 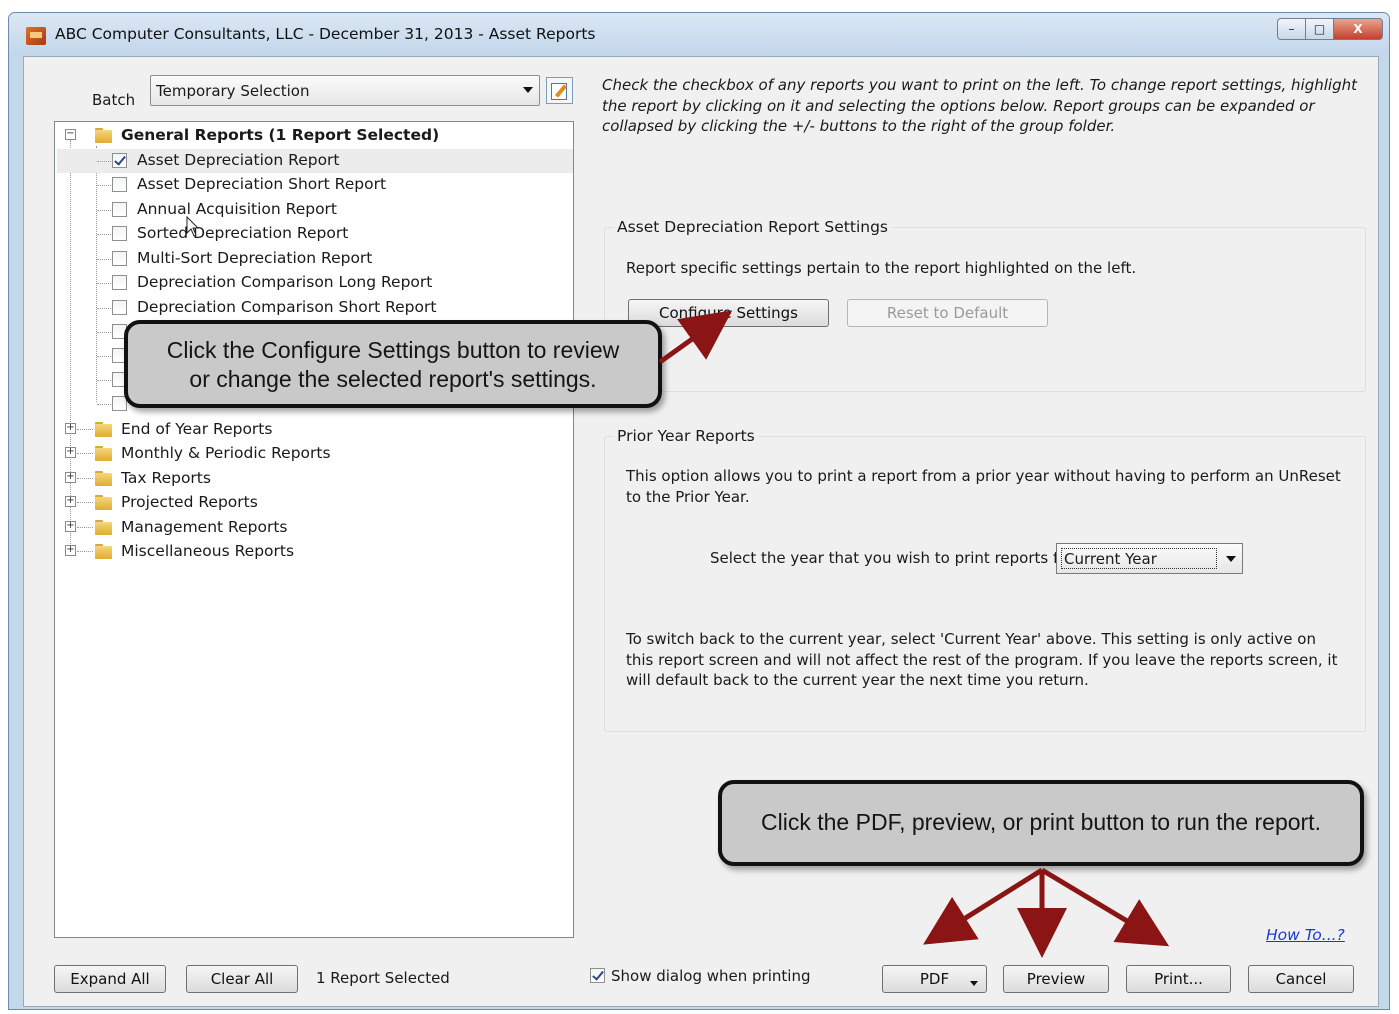 I want to click on show-dialog-checkbox, so click(x=597, y=975).